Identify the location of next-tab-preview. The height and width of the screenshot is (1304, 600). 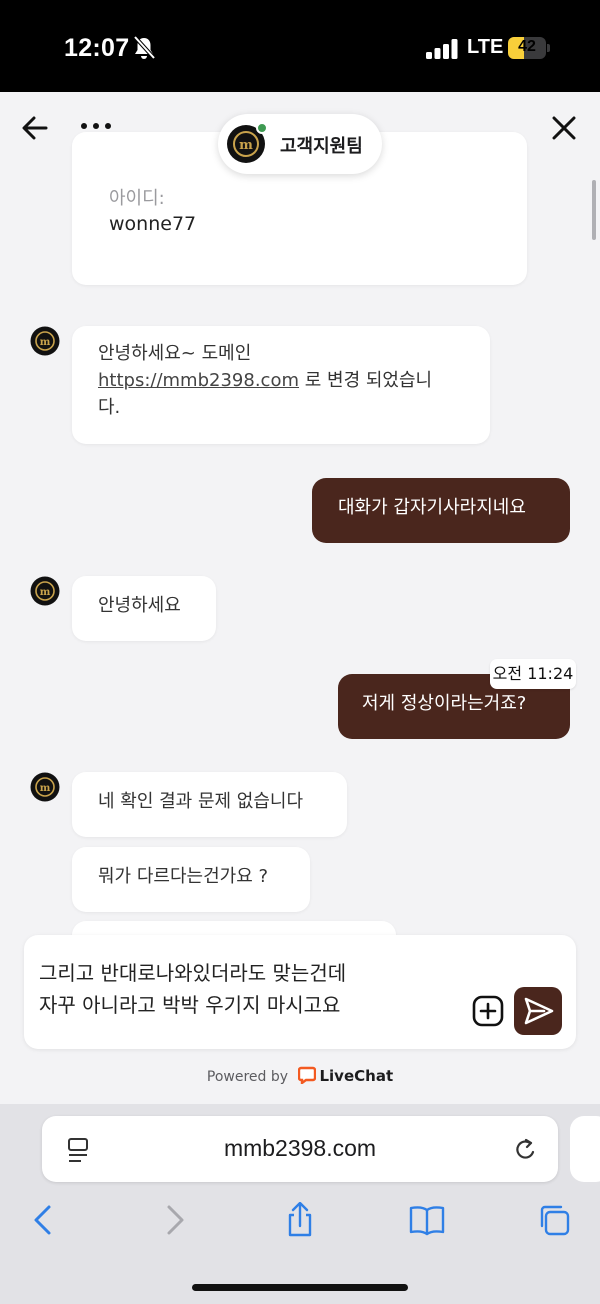
(585, 1149).